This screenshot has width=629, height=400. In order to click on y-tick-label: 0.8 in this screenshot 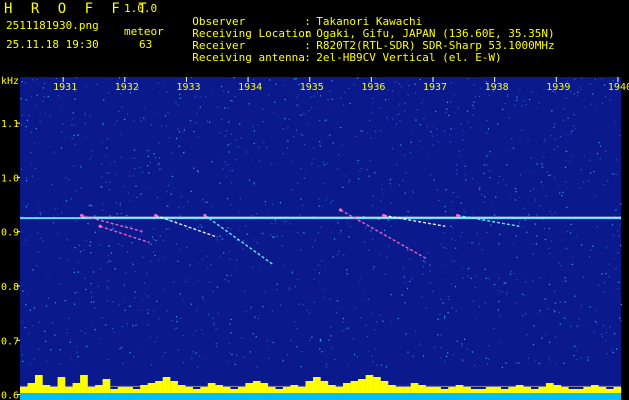, I will do `click(10, 287)`.